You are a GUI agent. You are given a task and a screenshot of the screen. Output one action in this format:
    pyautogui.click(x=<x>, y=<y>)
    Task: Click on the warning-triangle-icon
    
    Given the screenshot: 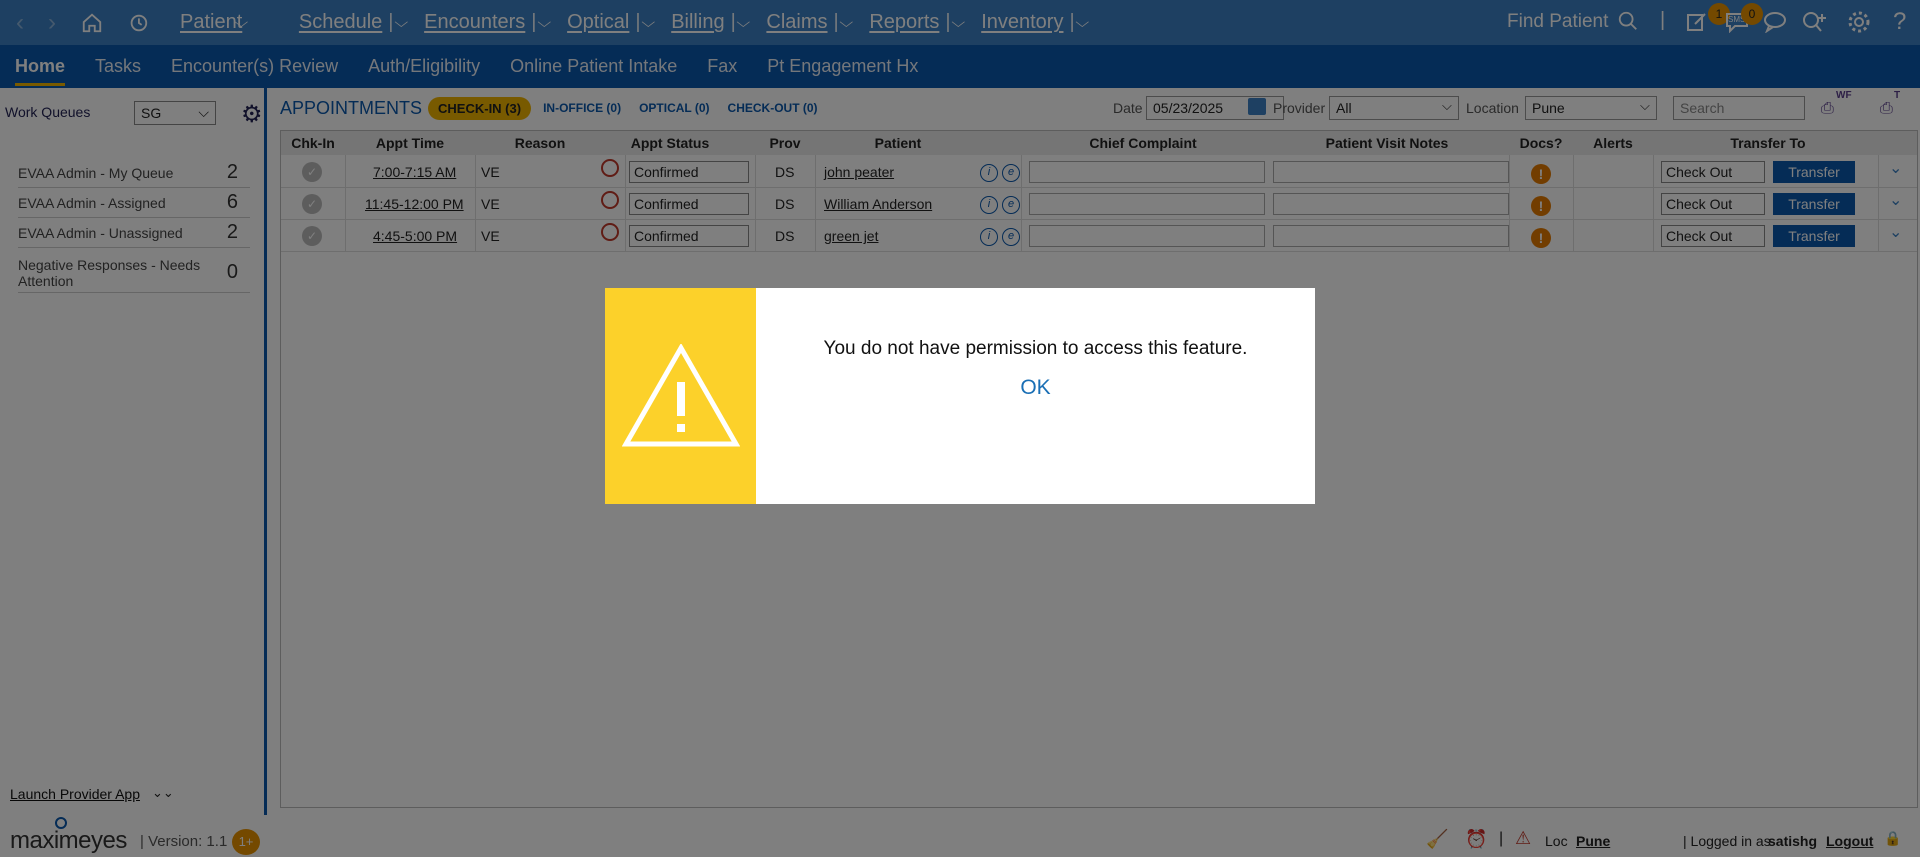 What is the action you would take?
    pyautogui.click(x=680, y=395)
    